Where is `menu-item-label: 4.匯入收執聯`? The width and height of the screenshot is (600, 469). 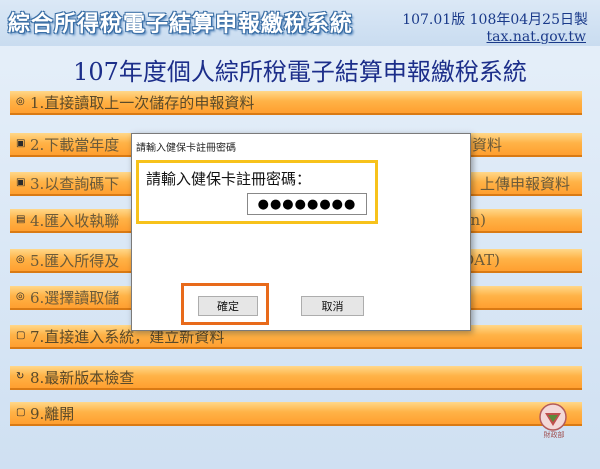
menu-item-label: 4.匯入收執聯 is located at coordinates (75, 220).